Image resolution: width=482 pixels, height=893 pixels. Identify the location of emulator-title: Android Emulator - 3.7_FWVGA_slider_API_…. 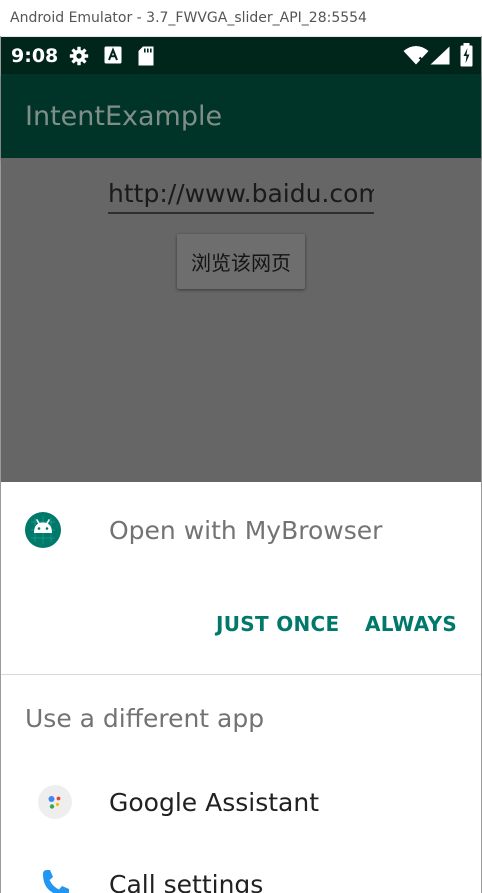
(188, 18).